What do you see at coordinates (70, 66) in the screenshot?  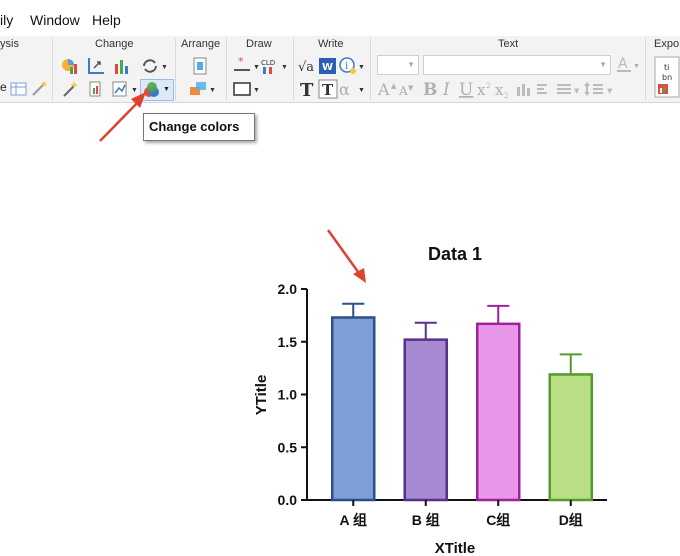 I see `chart-type-icon` at bounding box center [70, 66].